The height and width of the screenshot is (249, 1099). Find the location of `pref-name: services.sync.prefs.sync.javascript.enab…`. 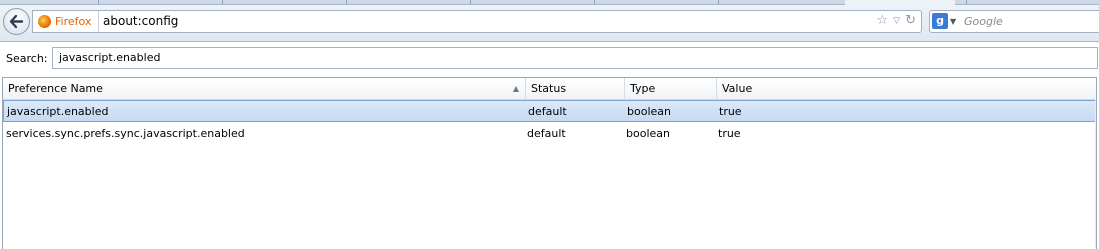

pref-name: services.sync.prefs.sync.javascript.enab… is located at coordinates (125, 133).